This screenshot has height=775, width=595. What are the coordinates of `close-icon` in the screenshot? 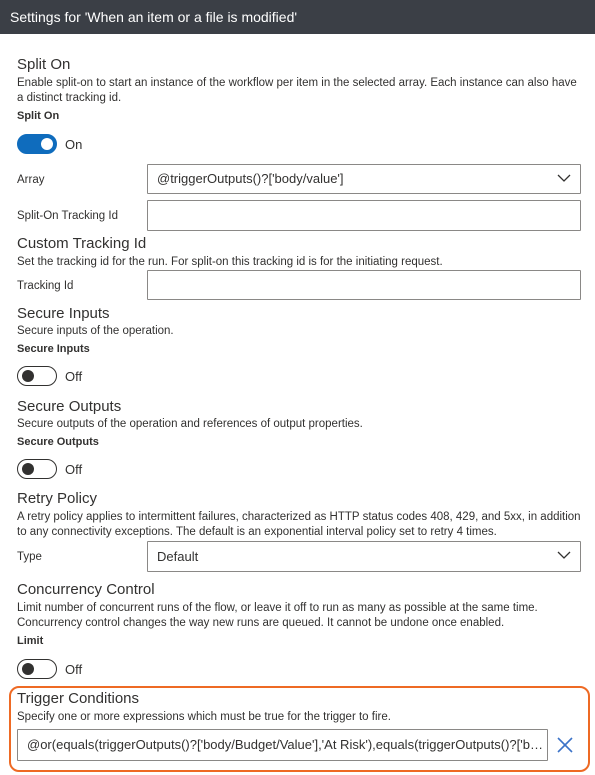 It's located at (565, 745).